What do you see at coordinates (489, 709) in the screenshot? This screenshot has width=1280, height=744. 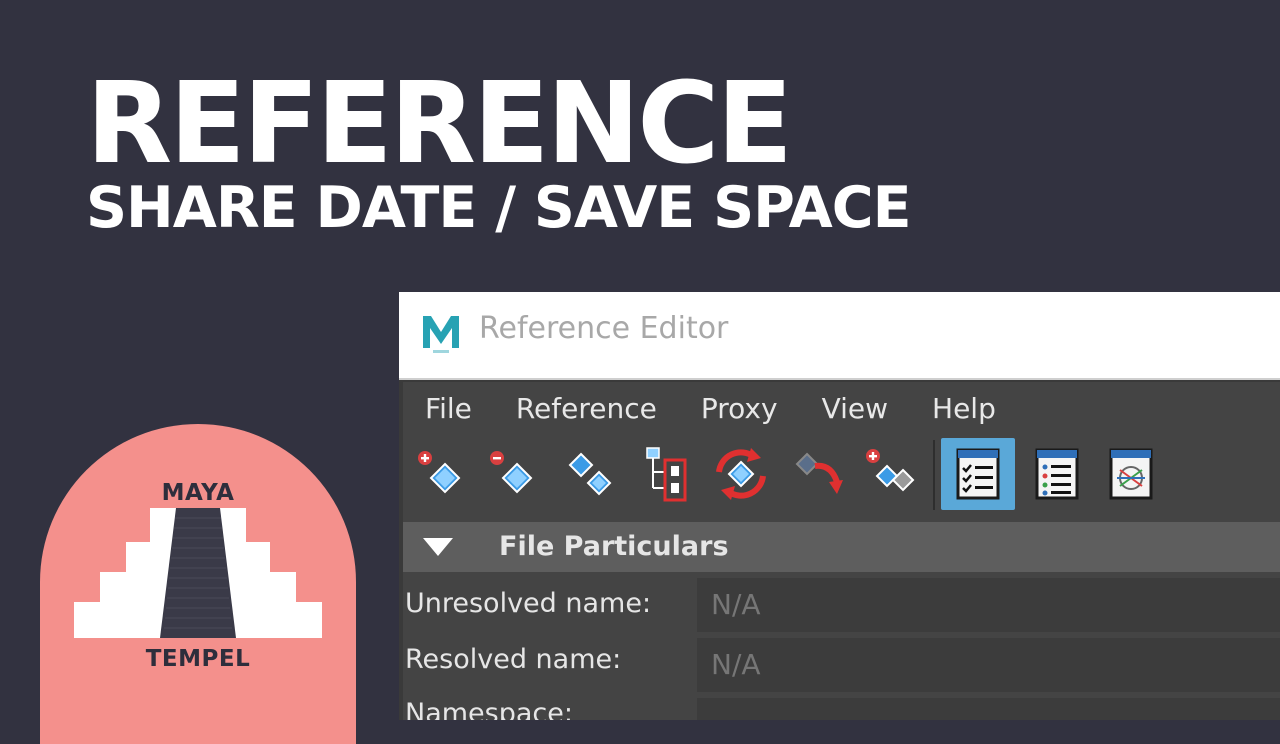 I see `namespace-label: Namespace:` at bounding box center [489, 709].